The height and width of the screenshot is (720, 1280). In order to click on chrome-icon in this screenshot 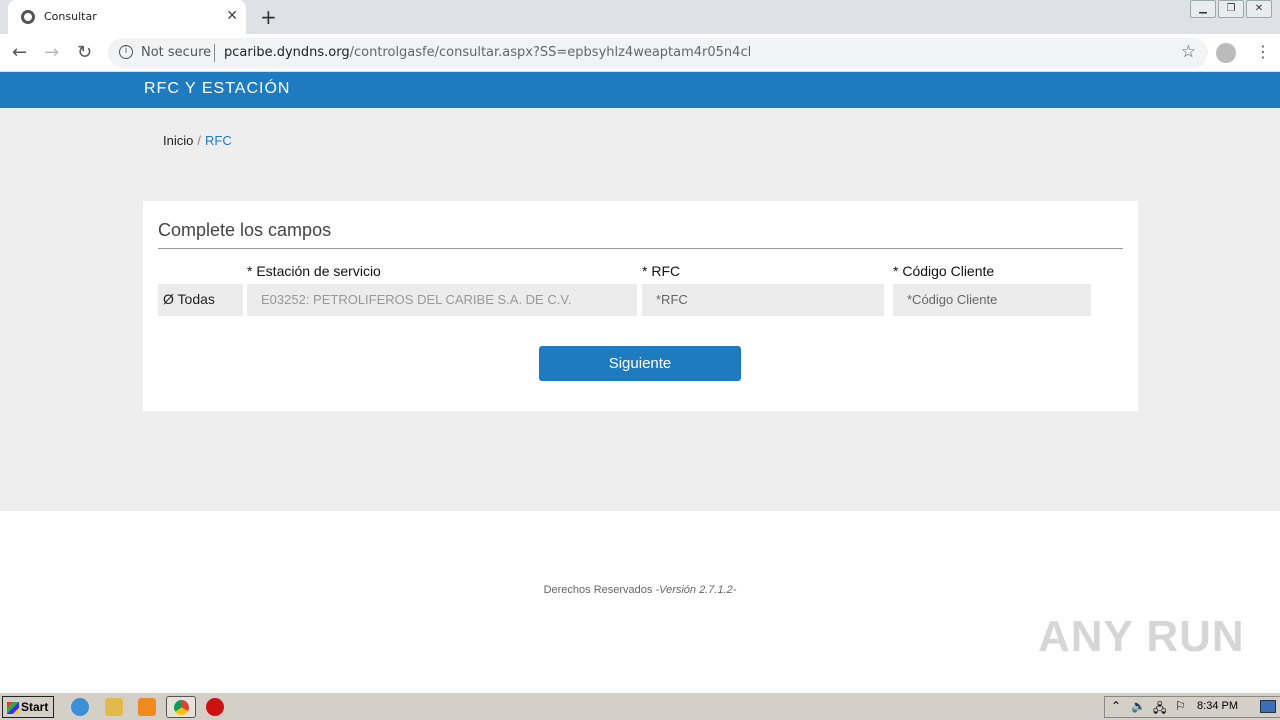, I will do `click(181, 707)`.